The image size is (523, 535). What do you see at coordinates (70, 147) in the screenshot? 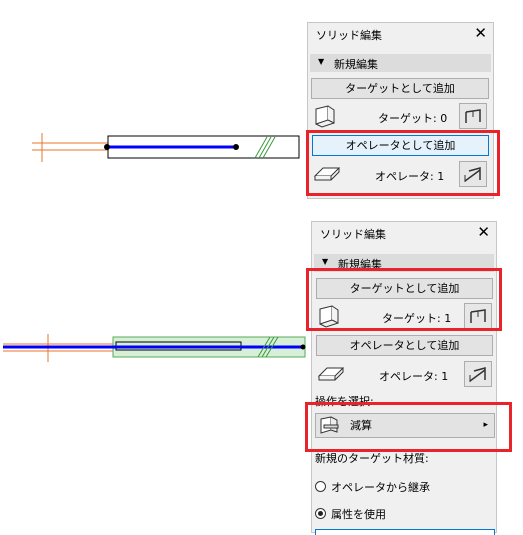
I see `axis-marker-top` at bounding box center [70, 147].